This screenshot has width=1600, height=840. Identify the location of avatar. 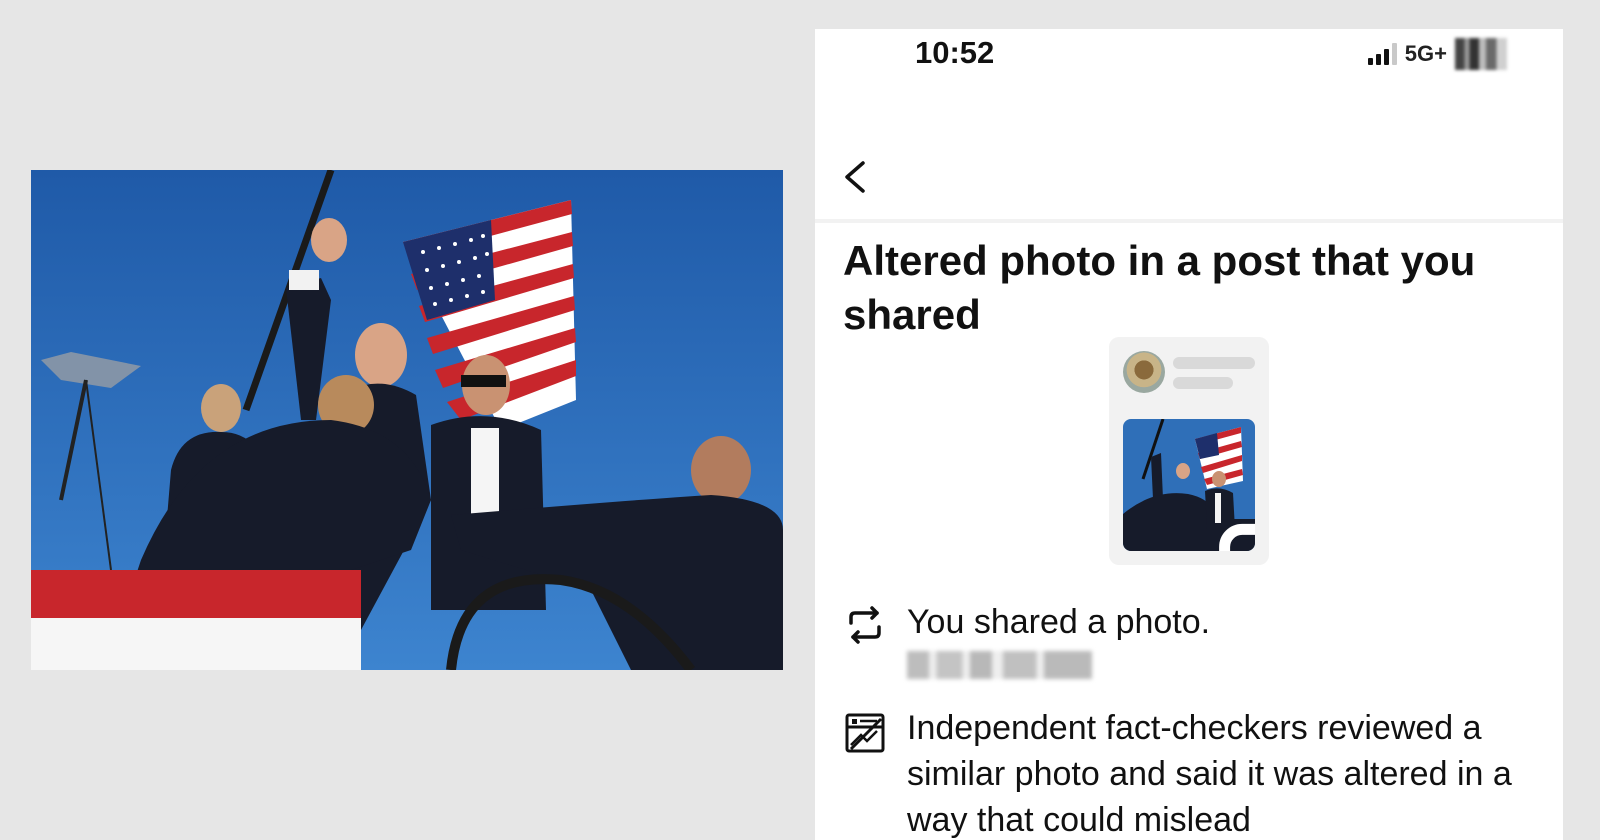
(1144, 372).